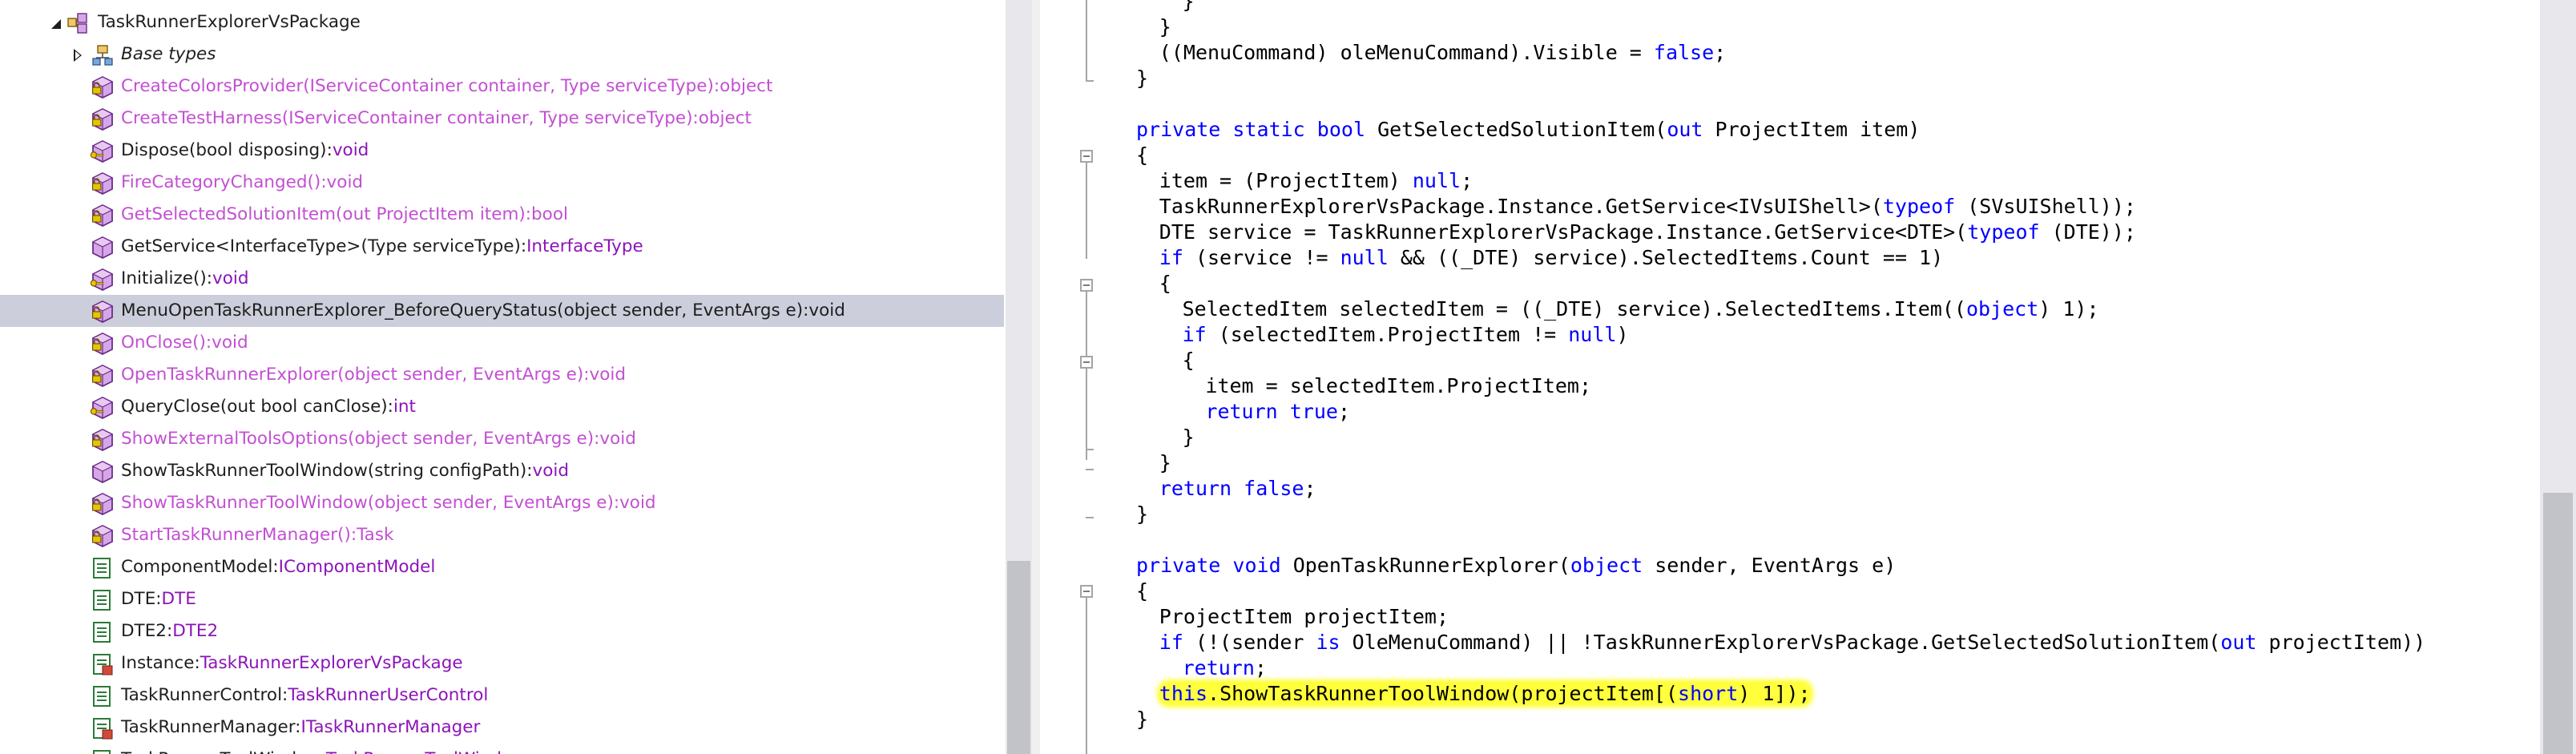  Describe the element at coordinates (257, 407) in the screenshot. I see `label-segment: QueryClose(out bool canClose):` at that location.